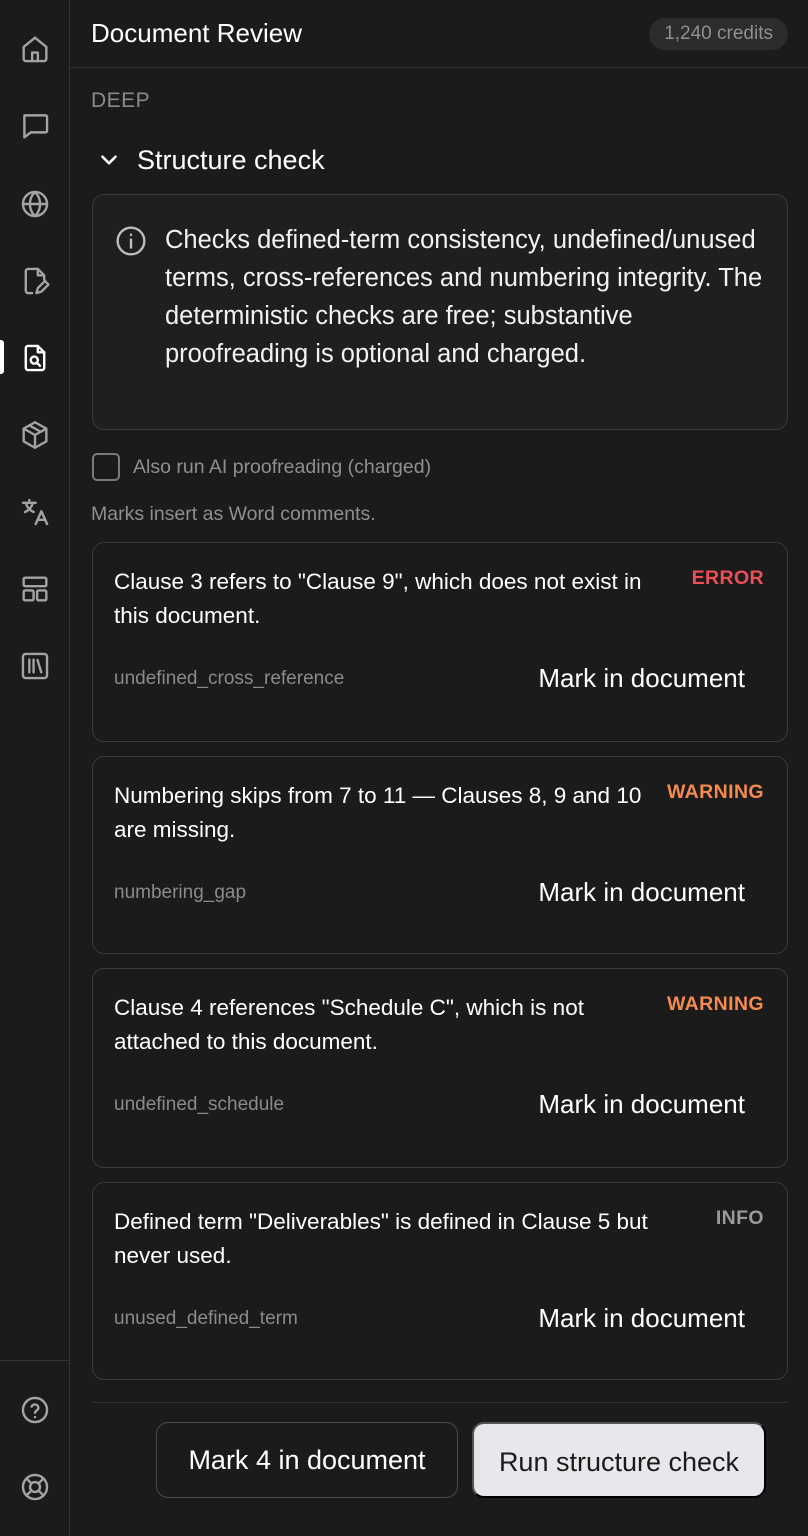  I want to click on checkbox-label: Also run AI proofreading (charged), so click(282, 466).